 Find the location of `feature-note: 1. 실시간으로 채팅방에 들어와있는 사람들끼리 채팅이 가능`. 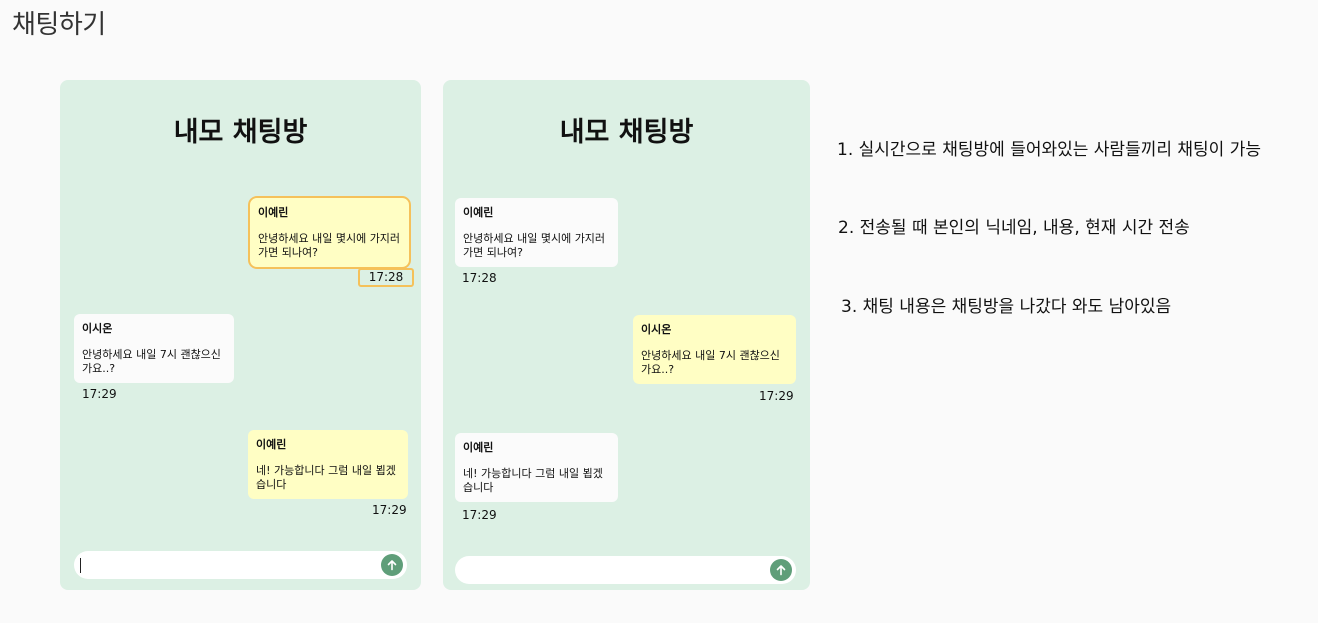

feature-note: 1. 실시간으로 채팅방에 들어와있는 사람들끼리 채팅이 가능 is located at coordinates (1049, 150).